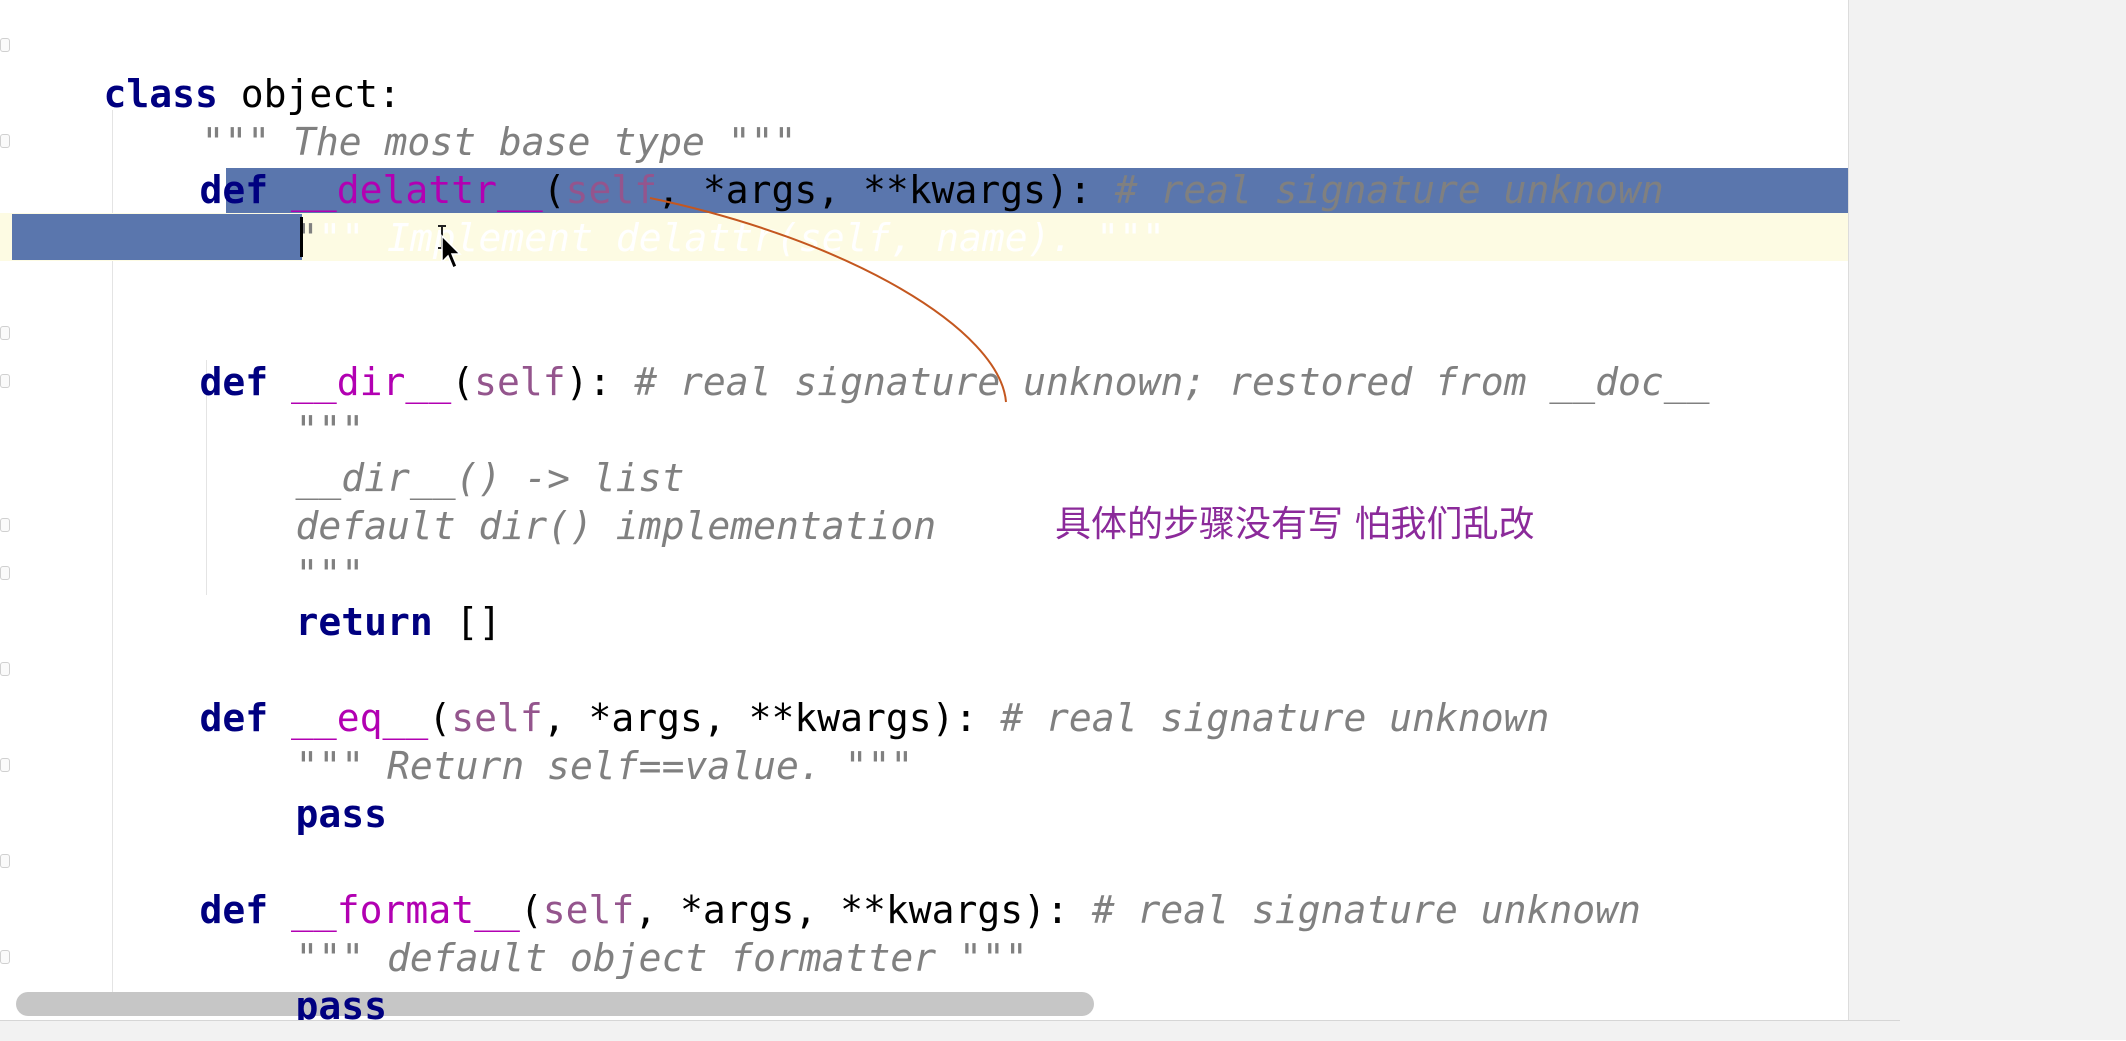  I want to click on function-name: __format__, so click(405, 910).